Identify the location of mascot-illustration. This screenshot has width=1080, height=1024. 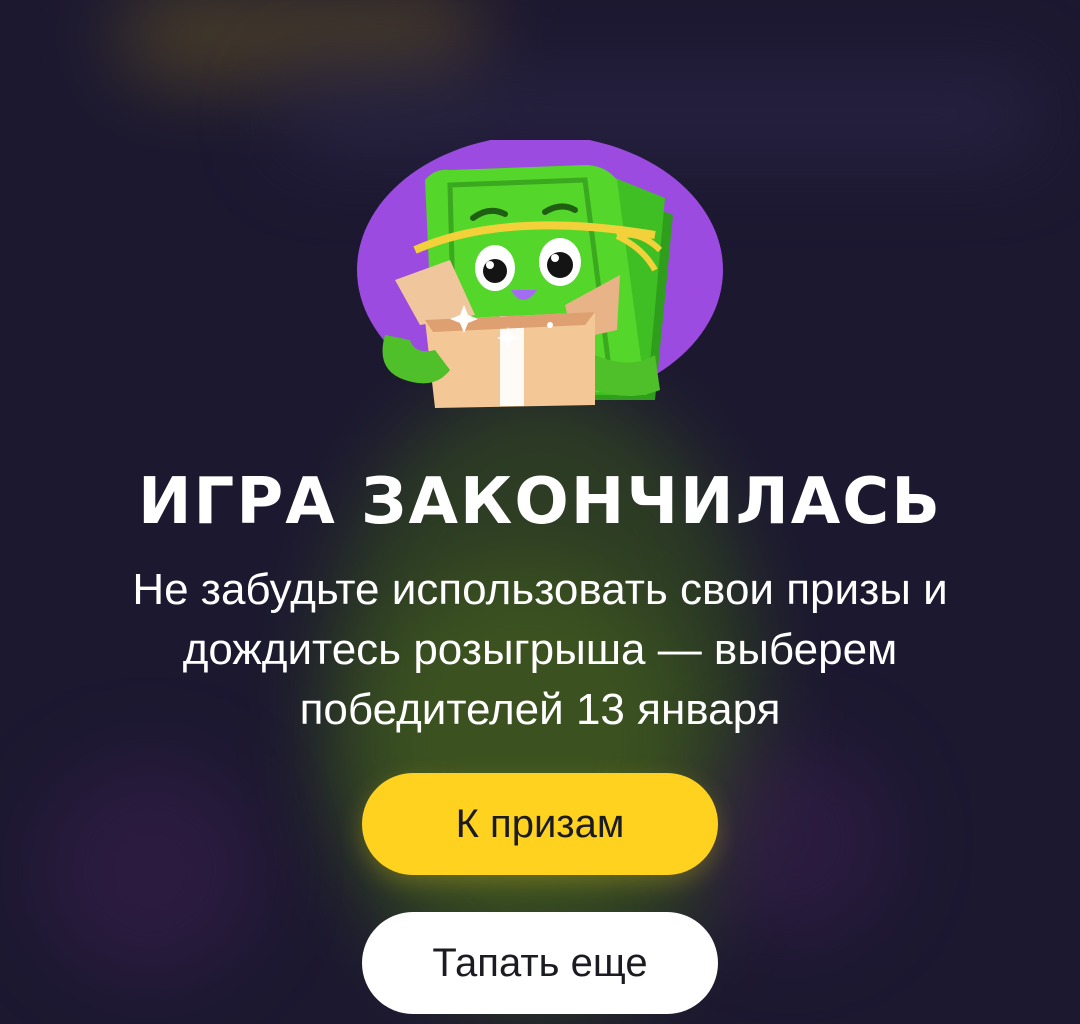
(540, 274).